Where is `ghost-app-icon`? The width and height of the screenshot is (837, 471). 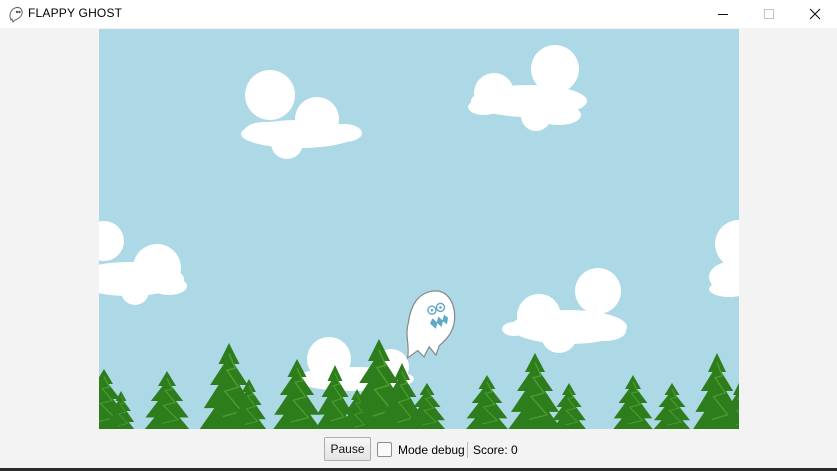
ghost-app-icon is located at coordinates (16, 15).